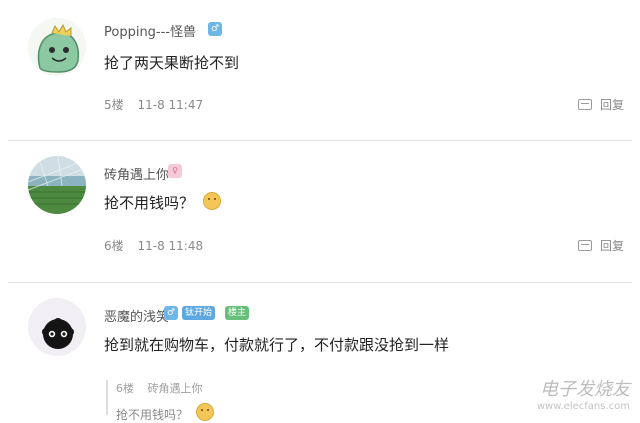  I want to click on timestamp: 11-8 11:48, so click(170, 246).